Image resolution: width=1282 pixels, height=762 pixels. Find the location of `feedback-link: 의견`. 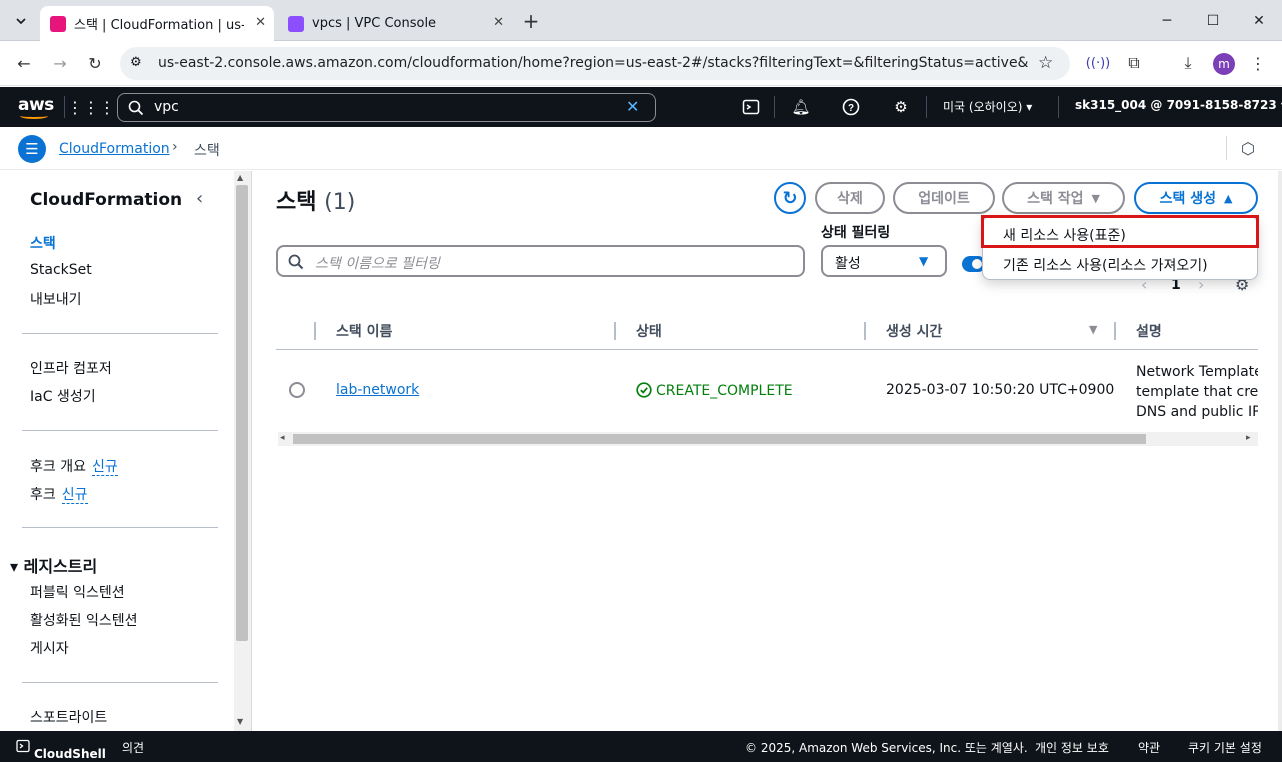

feedback-link: 의견 is located at coordinates (133, 747).